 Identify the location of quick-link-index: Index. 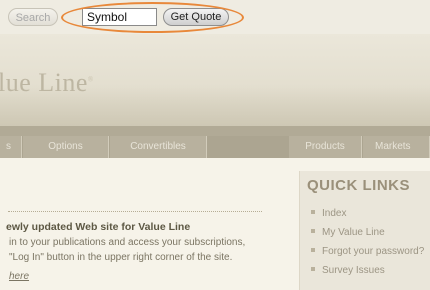
(328, 213).